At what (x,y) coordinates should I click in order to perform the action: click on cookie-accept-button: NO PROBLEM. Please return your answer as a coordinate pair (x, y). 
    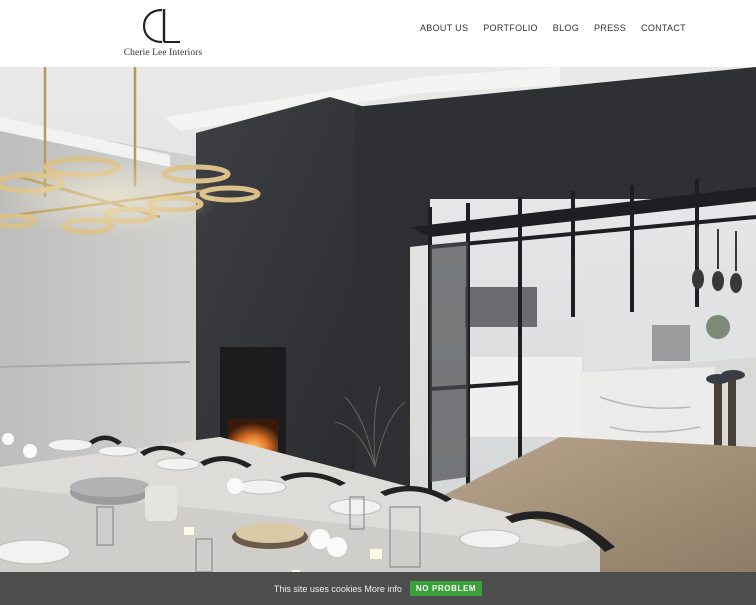
    Looking at the image, I should click on (446, 588).